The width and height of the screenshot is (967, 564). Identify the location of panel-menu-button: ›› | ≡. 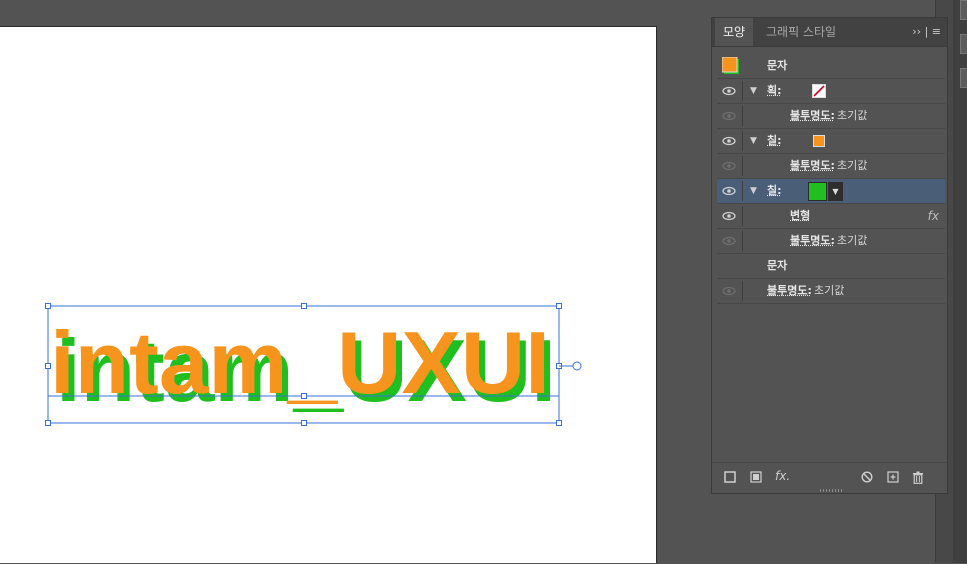
(926, 32).